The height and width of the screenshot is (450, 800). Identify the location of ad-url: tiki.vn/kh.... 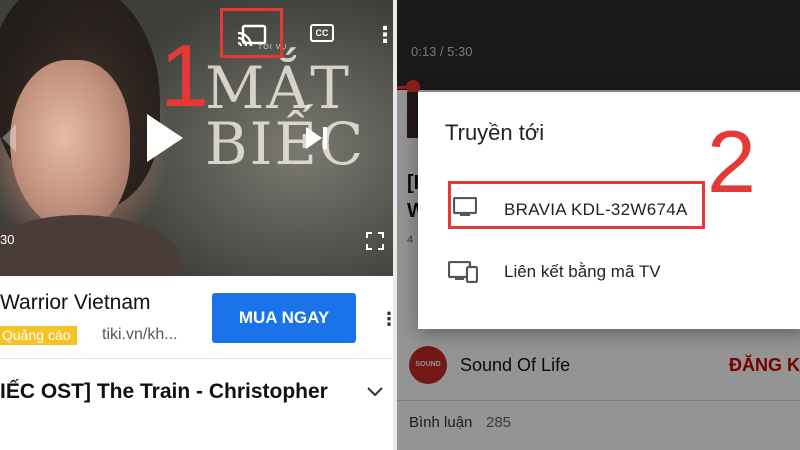
(140, 335).